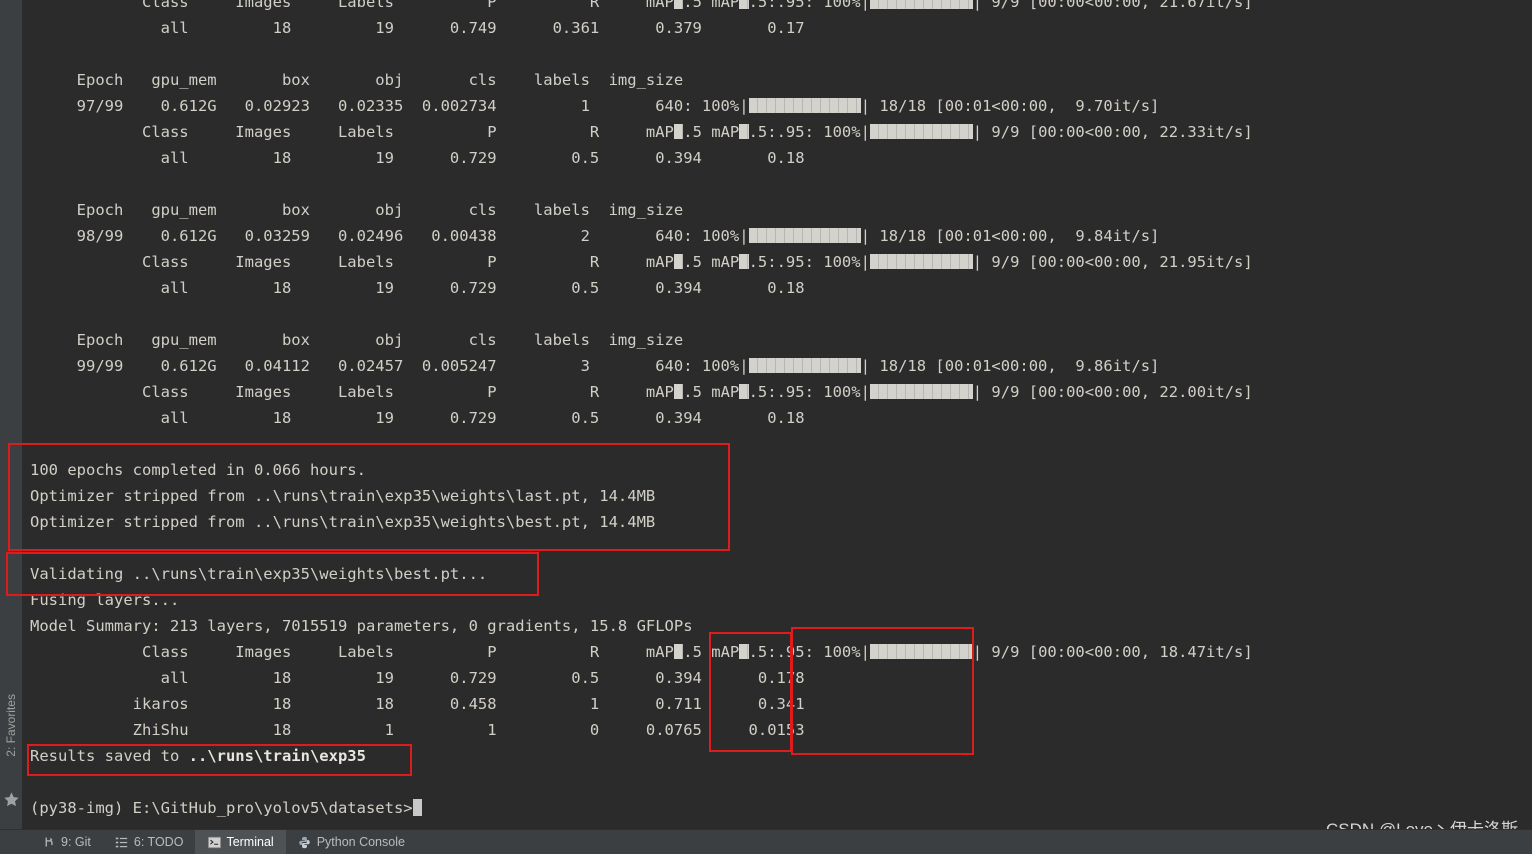 The width and height of the screenshot is (1532, 854). I want to click on bottom-bar-label-terminal: Terminal, so click(250, 842).